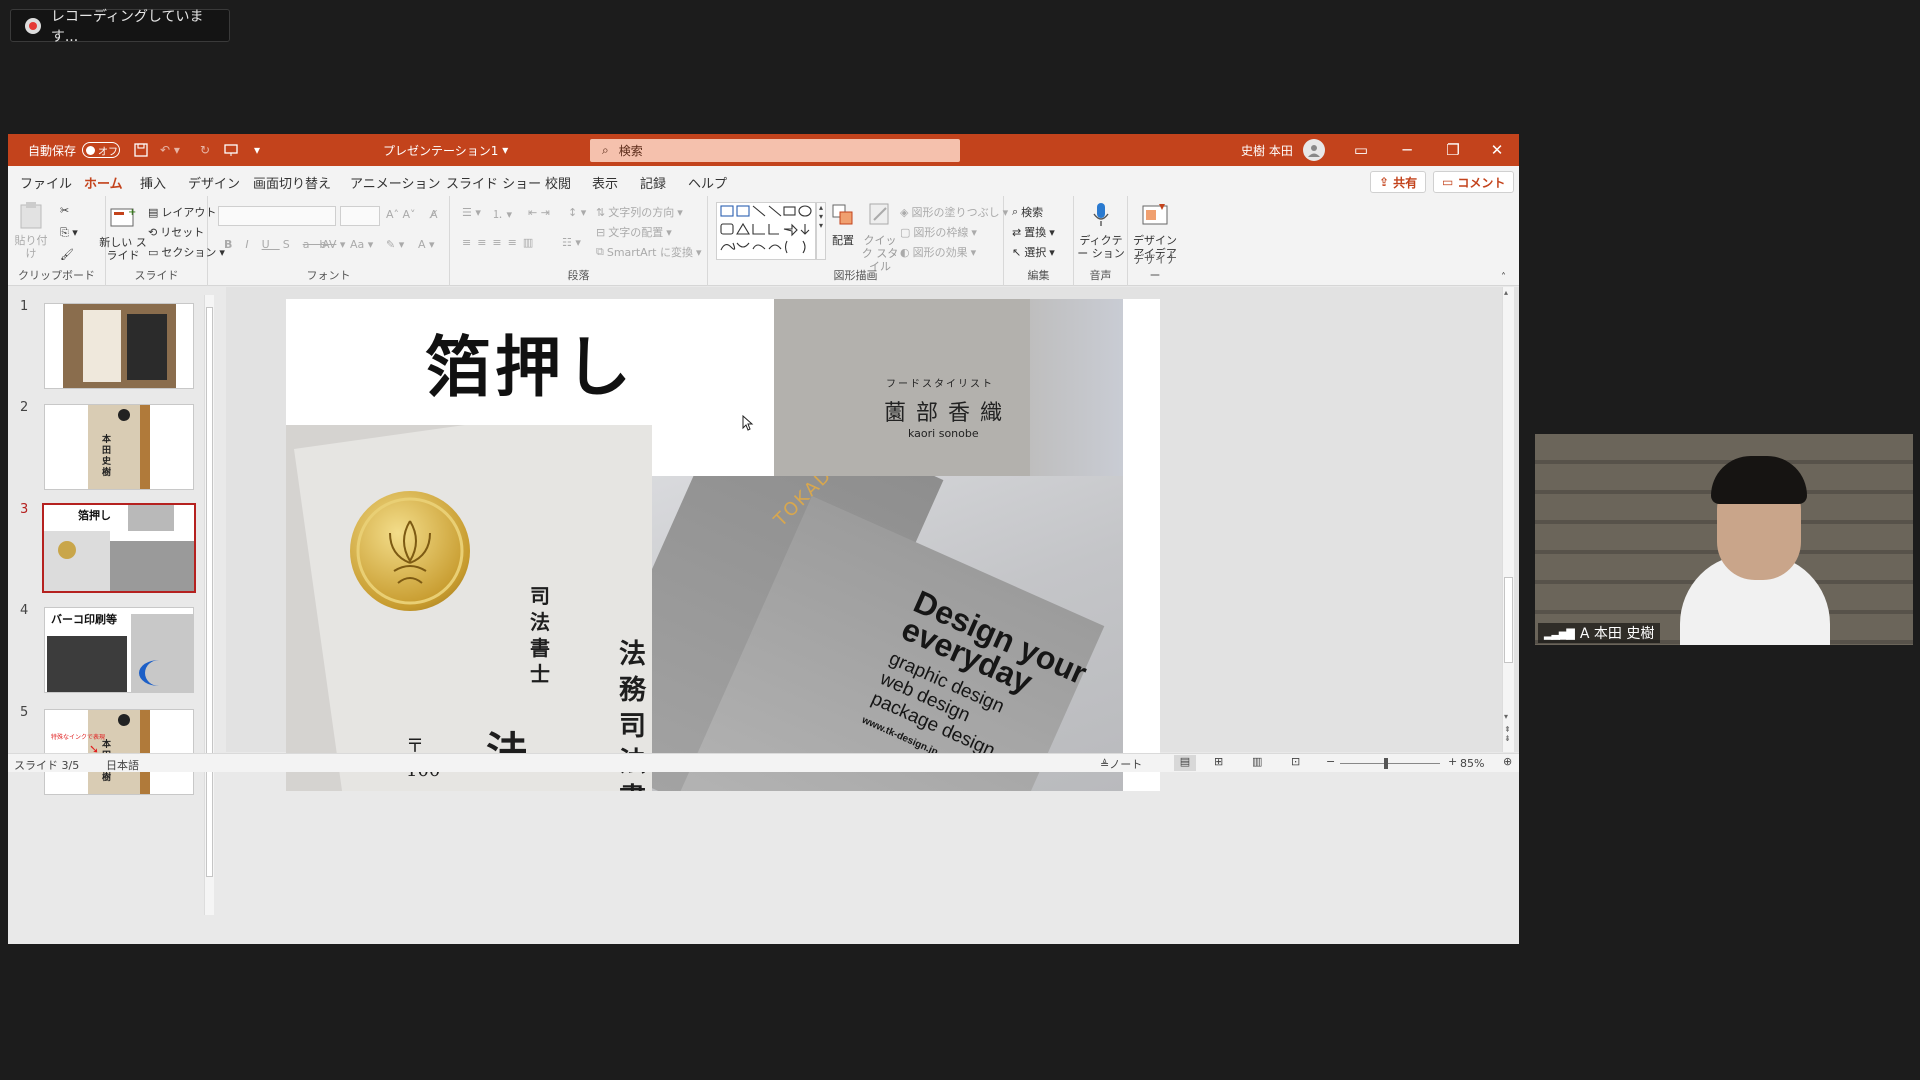 This screenshot has width=1920, height=1080. Describe the element at coordinates (361, 244) in the screenshot. I see `change-case-icon: Aa ▾` at that location.